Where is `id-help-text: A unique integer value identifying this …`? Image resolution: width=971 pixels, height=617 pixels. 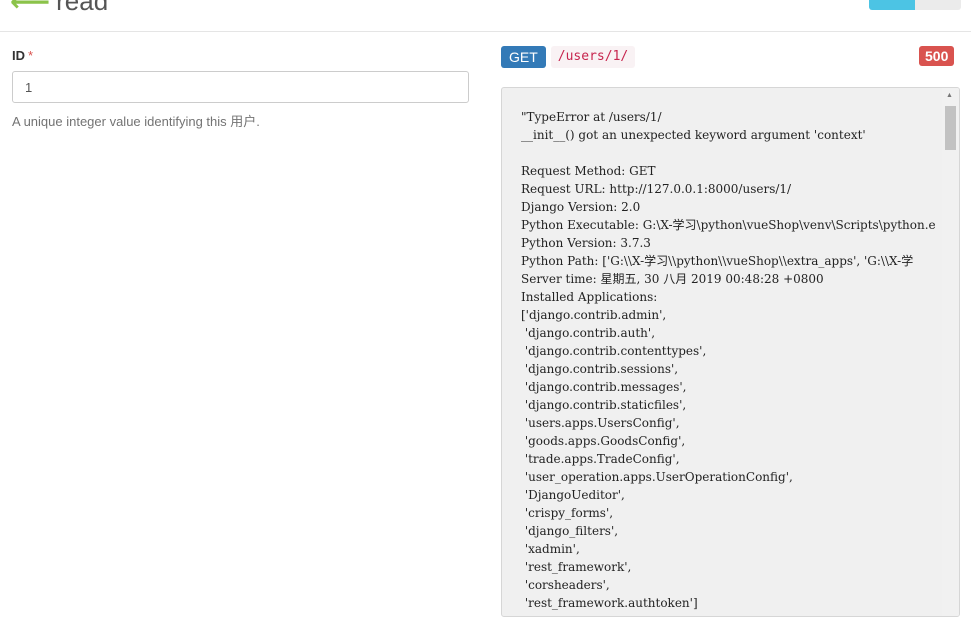 id-help-text: A unique integer value identifying this … is located at coordinates (136, 121).